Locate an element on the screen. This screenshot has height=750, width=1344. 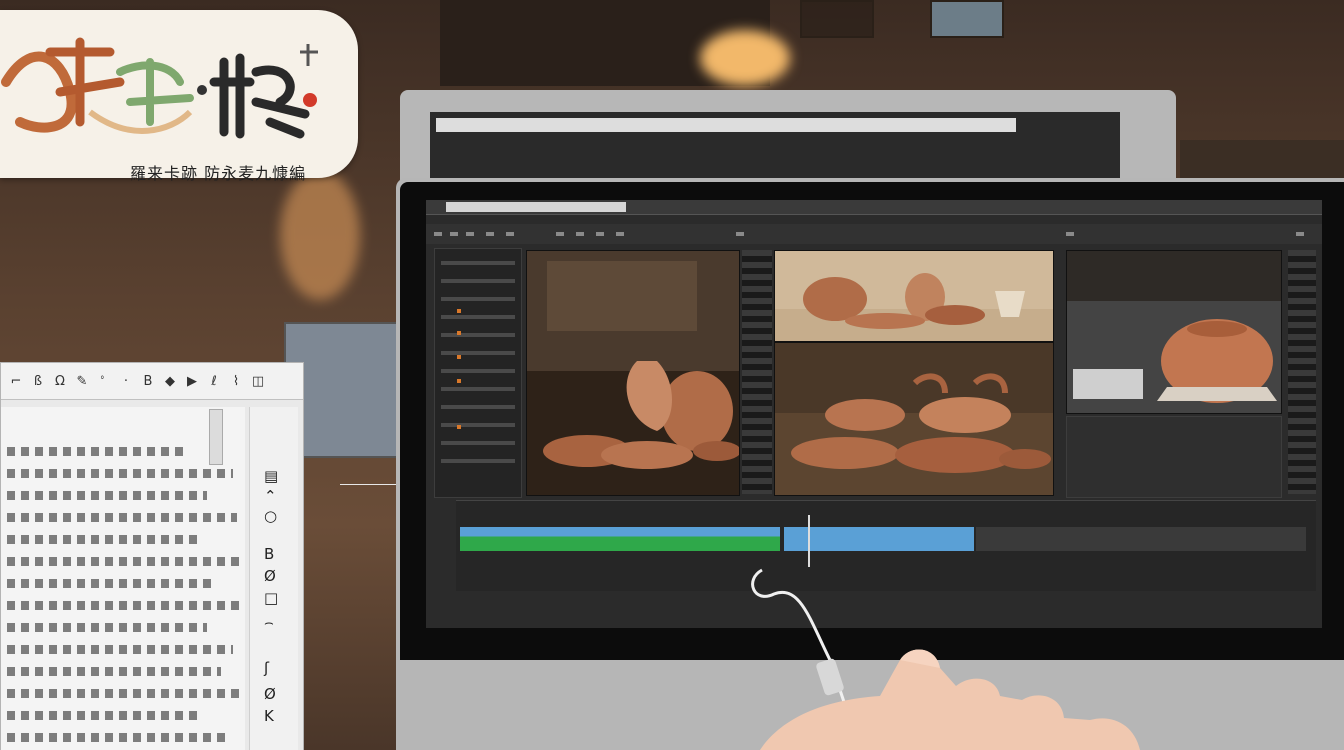
side-icon: ⌢ is located at coordinates (269, 622).